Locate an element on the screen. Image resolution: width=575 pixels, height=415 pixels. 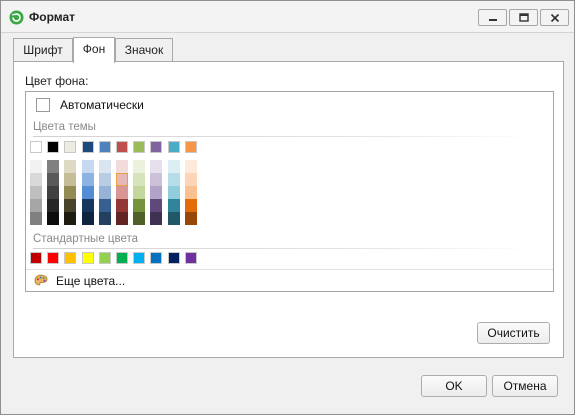
tab-icon: Значок is located at coordinates (144, 50).